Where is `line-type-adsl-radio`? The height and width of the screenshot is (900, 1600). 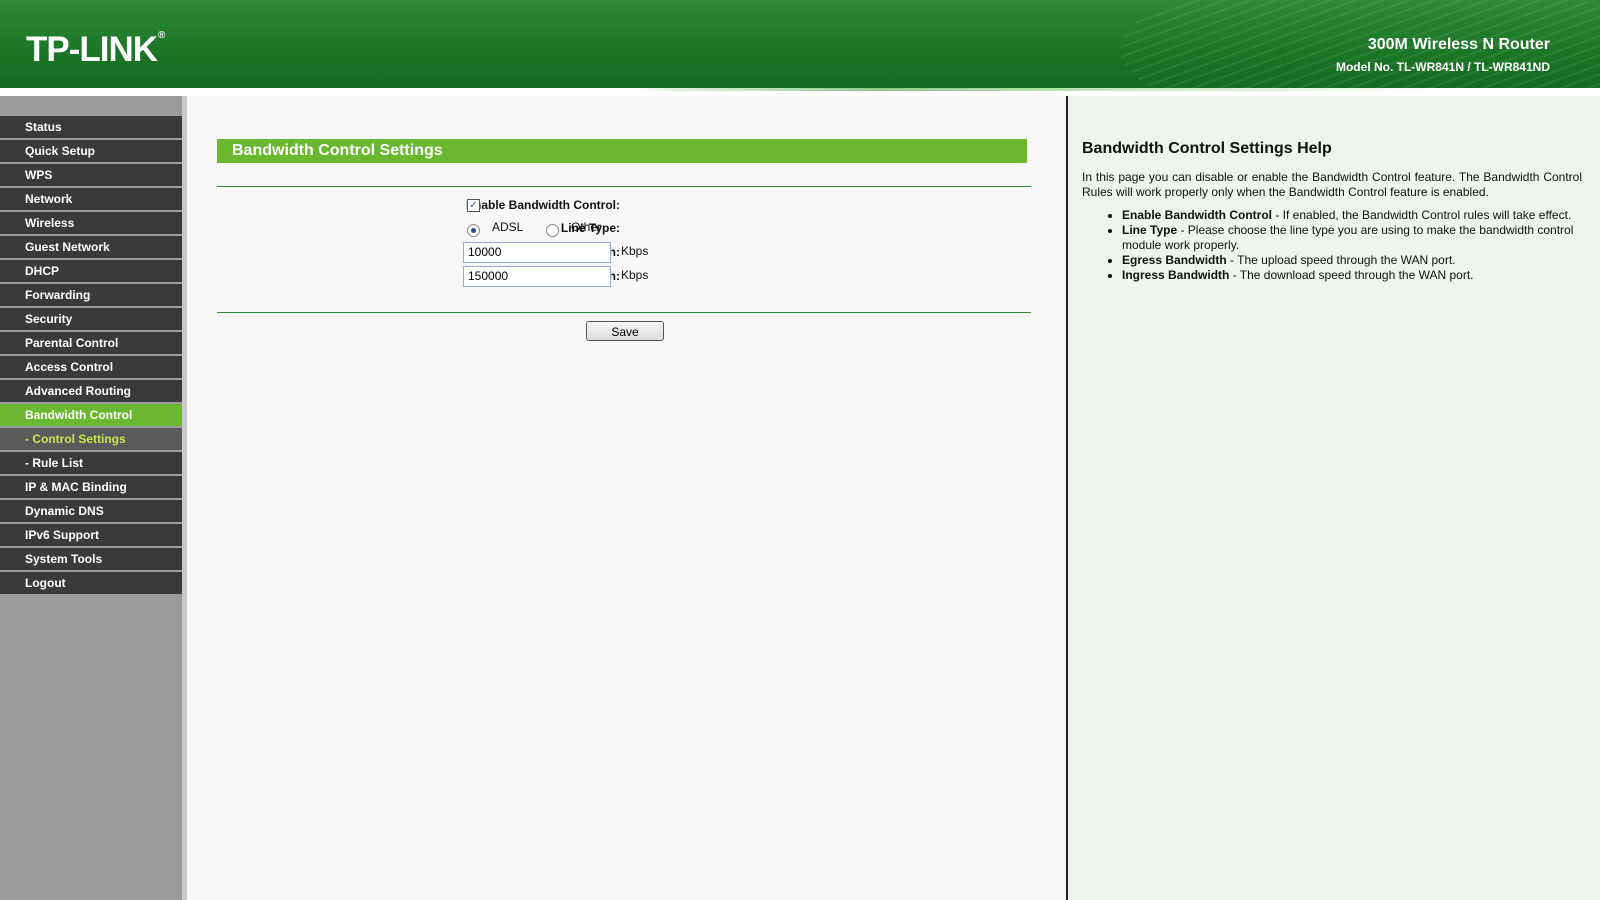 line-type-adsl-radio is located at coordinates (473, 230).